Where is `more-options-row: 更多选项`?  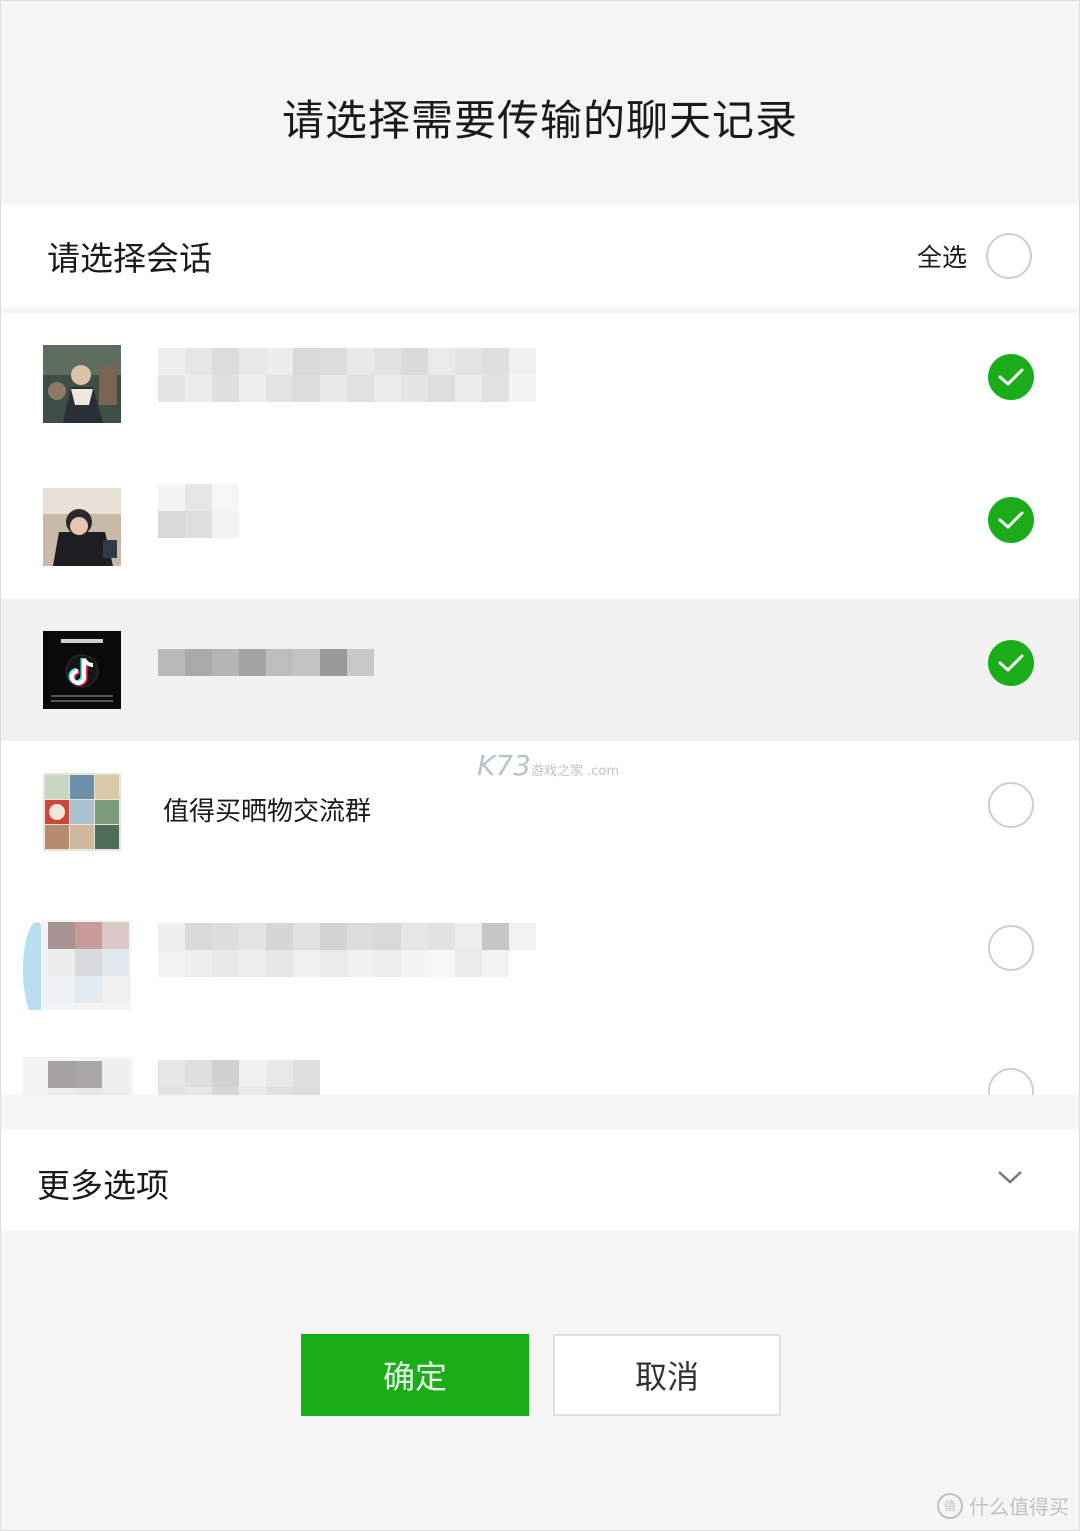
more-options-row: 更多选项 is located at coordinates (540, 1180).